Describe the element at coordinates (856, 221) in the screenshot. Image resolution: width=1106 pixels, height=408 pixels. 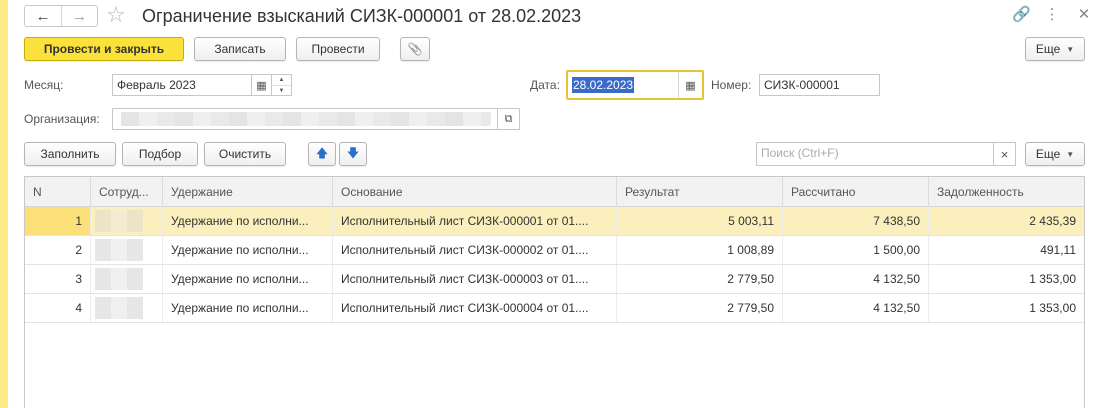
I see `calculated-cell: 7 438,50` at that location.